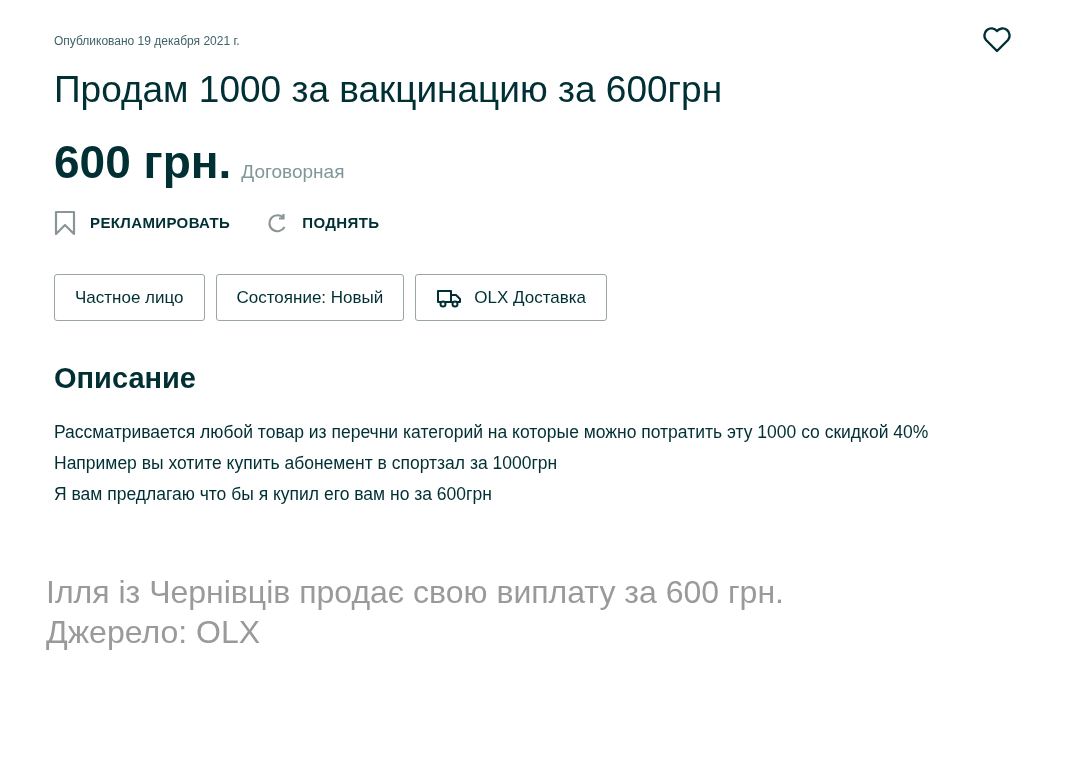 Image resolution: width=1080 pixels, height=759 pixels. I want to click on description-text: Я вам предлагаю что бы я купил его вам но за 600грн, so click(273, 494).